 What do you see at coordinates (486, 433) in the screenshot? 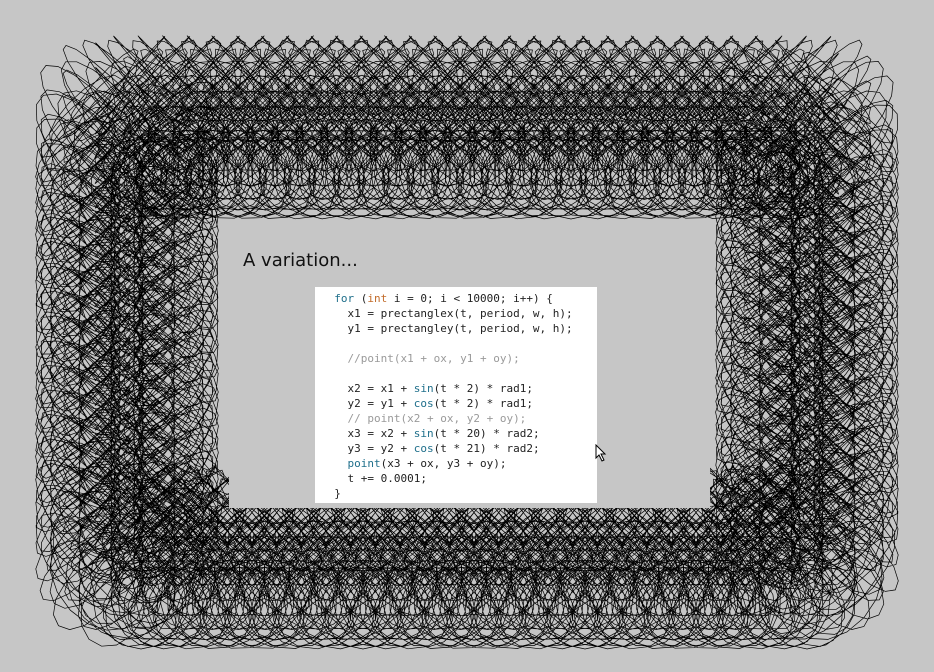
I see `code-token: (t * 20) * rad2;` at bounding box center [486, 433].